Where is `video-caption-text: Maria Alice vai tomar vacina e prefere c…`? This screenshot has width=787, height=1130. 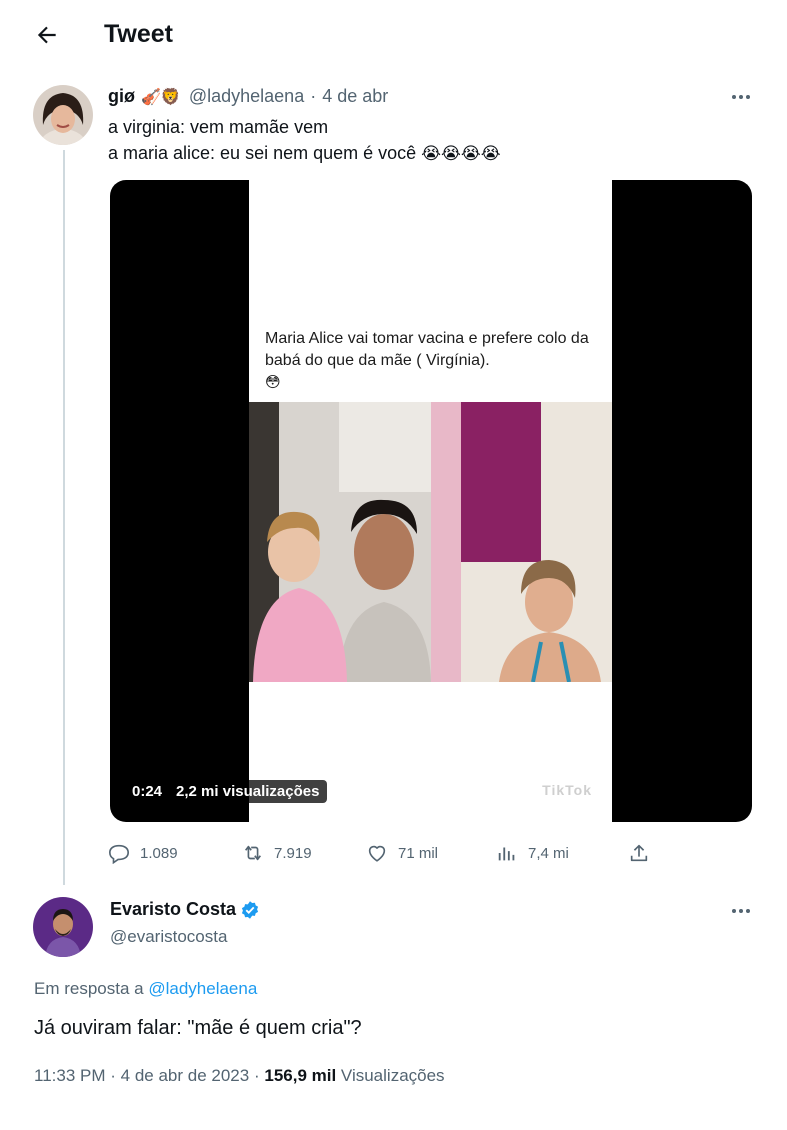
video-caption-text: Maria Alice vai tomar vacina e prefere c… is located at coordinates (427, 349).